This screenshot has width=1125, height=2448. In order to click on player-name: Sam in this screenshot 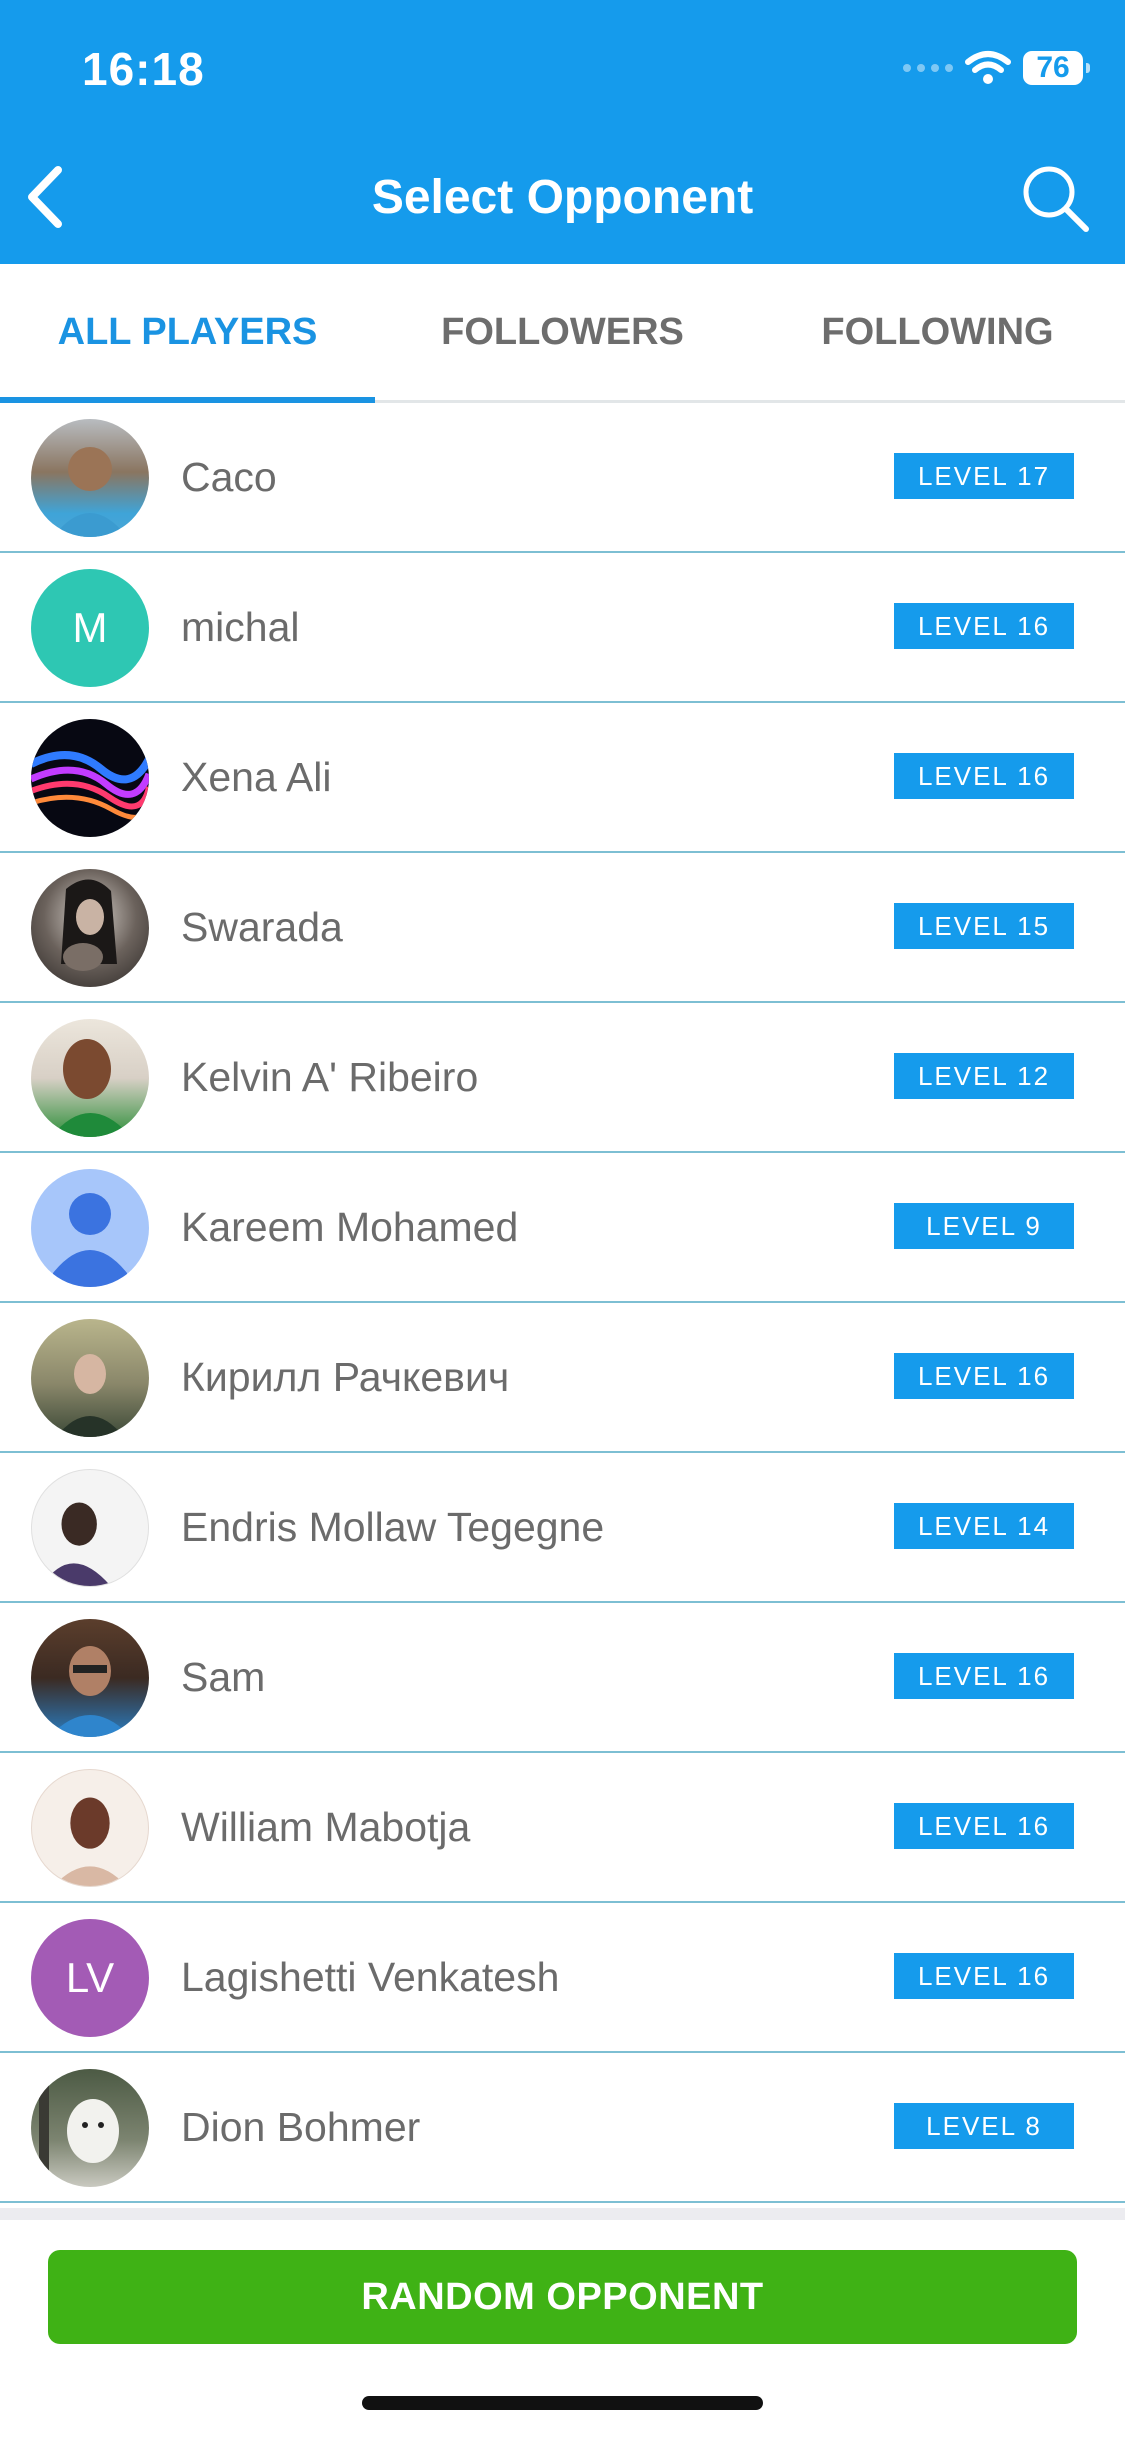, I will do `click(223, 1676)`.